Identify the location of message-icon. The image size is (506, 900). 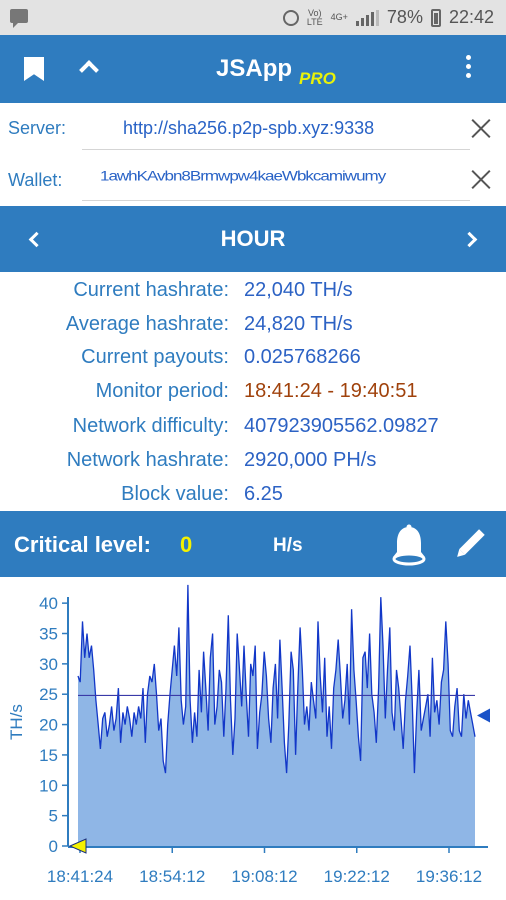
(19, 18).